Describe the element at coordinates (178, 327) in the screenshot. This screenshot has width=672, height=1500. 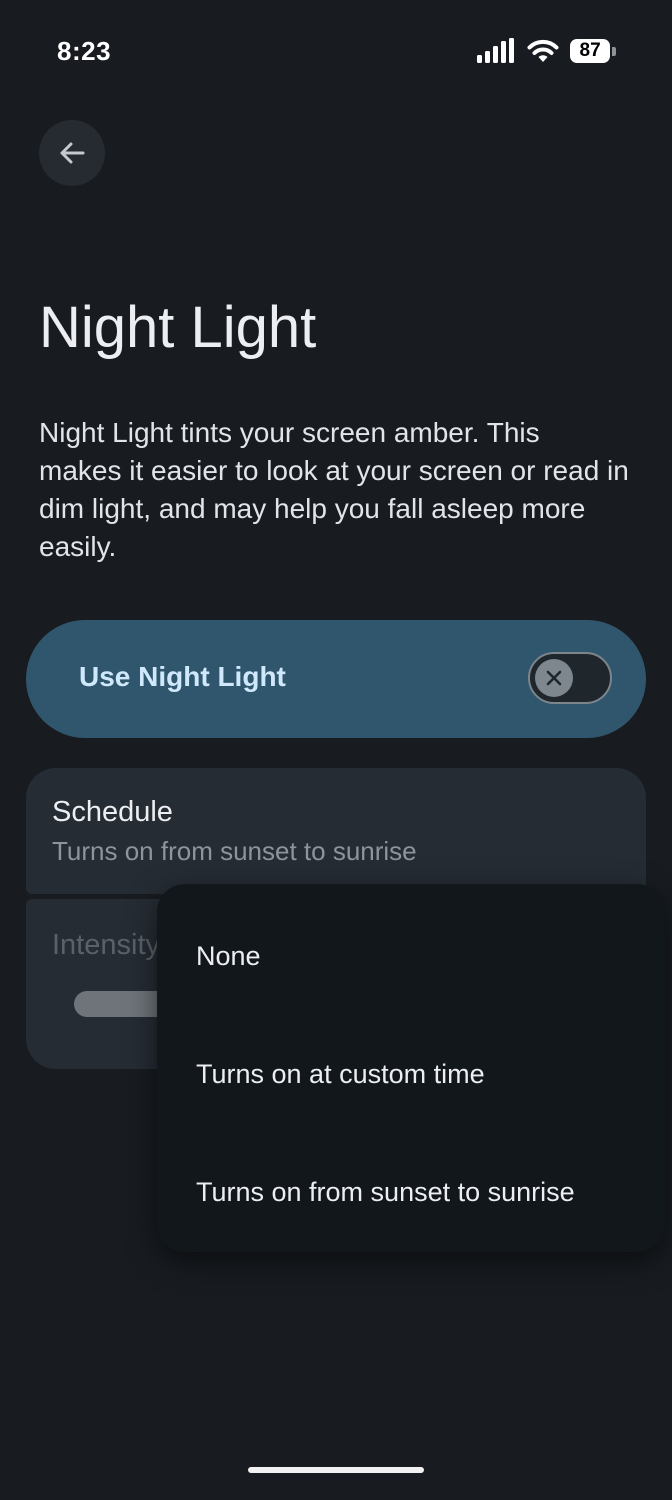
I see `page-title: Night Light` at that location.